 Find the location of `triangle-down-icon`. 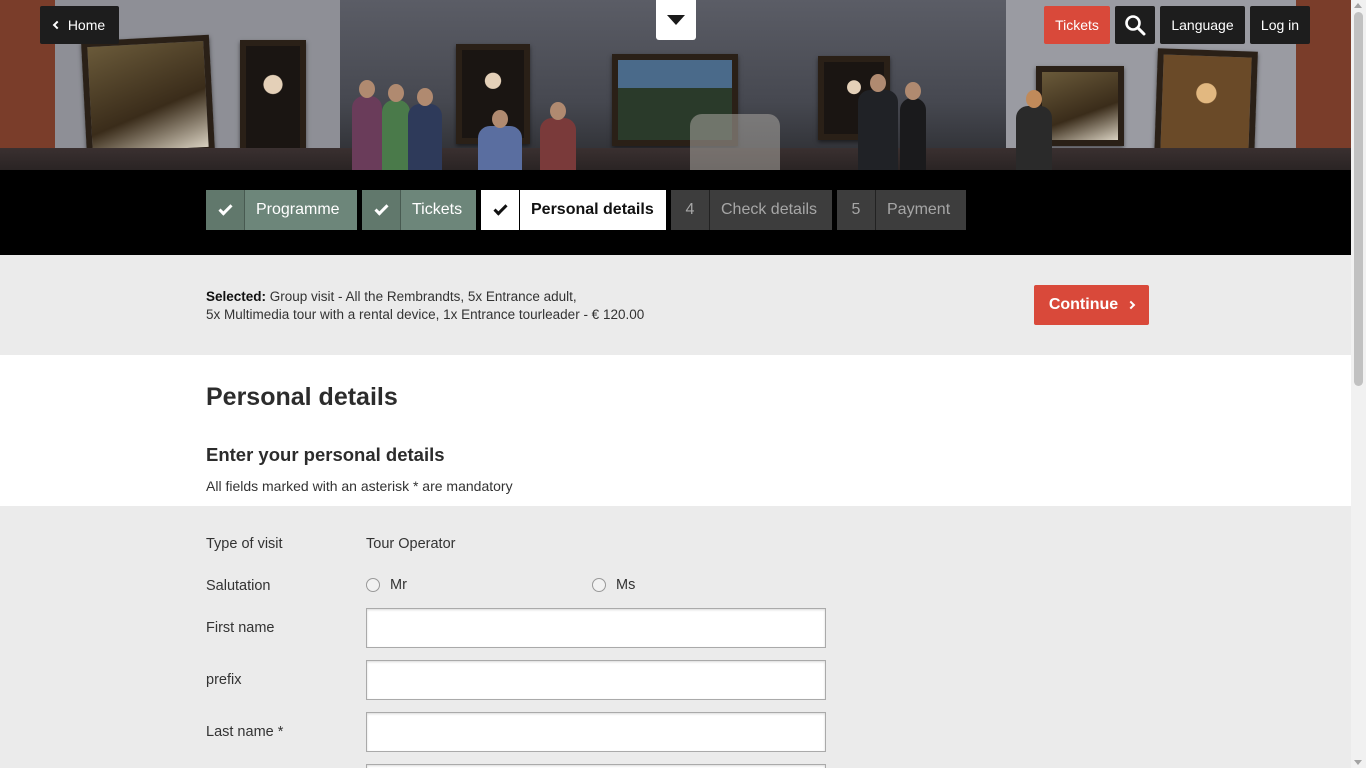

triangle-down-icon is located at coordinates (676, 20).